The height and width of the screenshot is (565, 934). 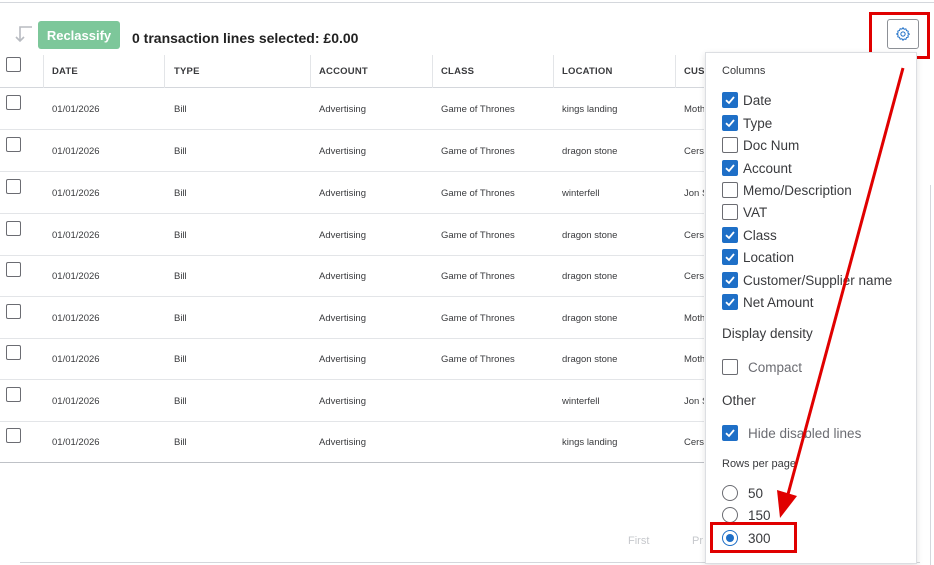 I want to click on column-header-class: CLASS, so click(x=457, y=71).